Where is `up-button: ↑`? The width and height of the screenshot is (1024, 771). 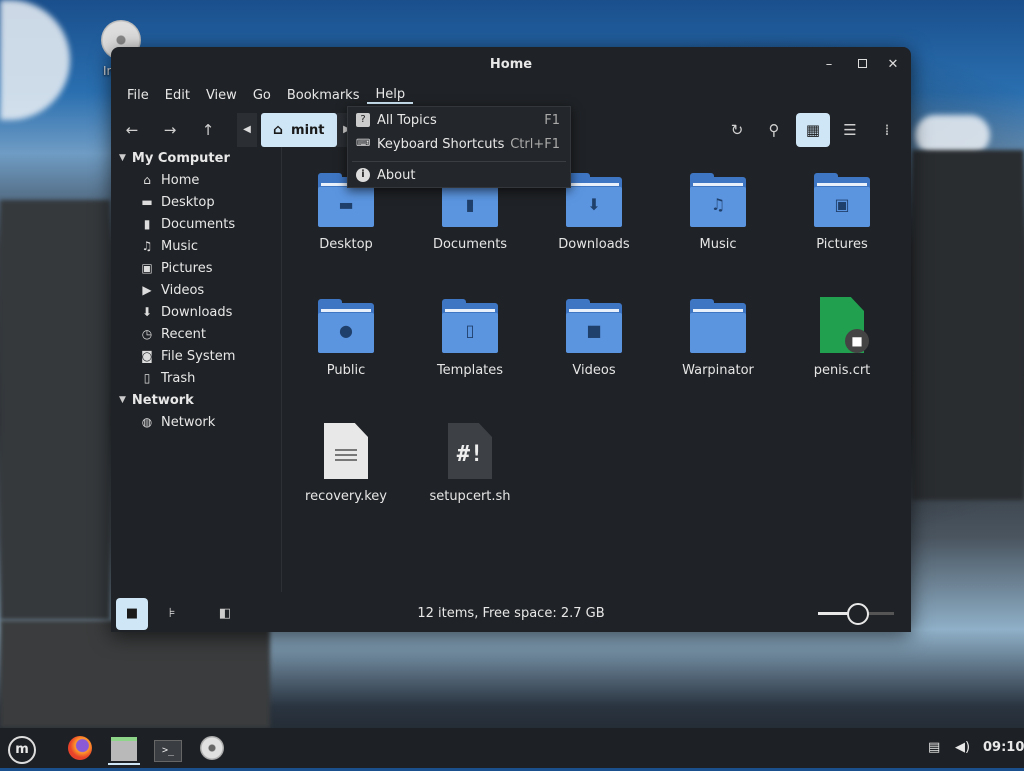 up-button: ↑ is located at coordinates (208, 130).